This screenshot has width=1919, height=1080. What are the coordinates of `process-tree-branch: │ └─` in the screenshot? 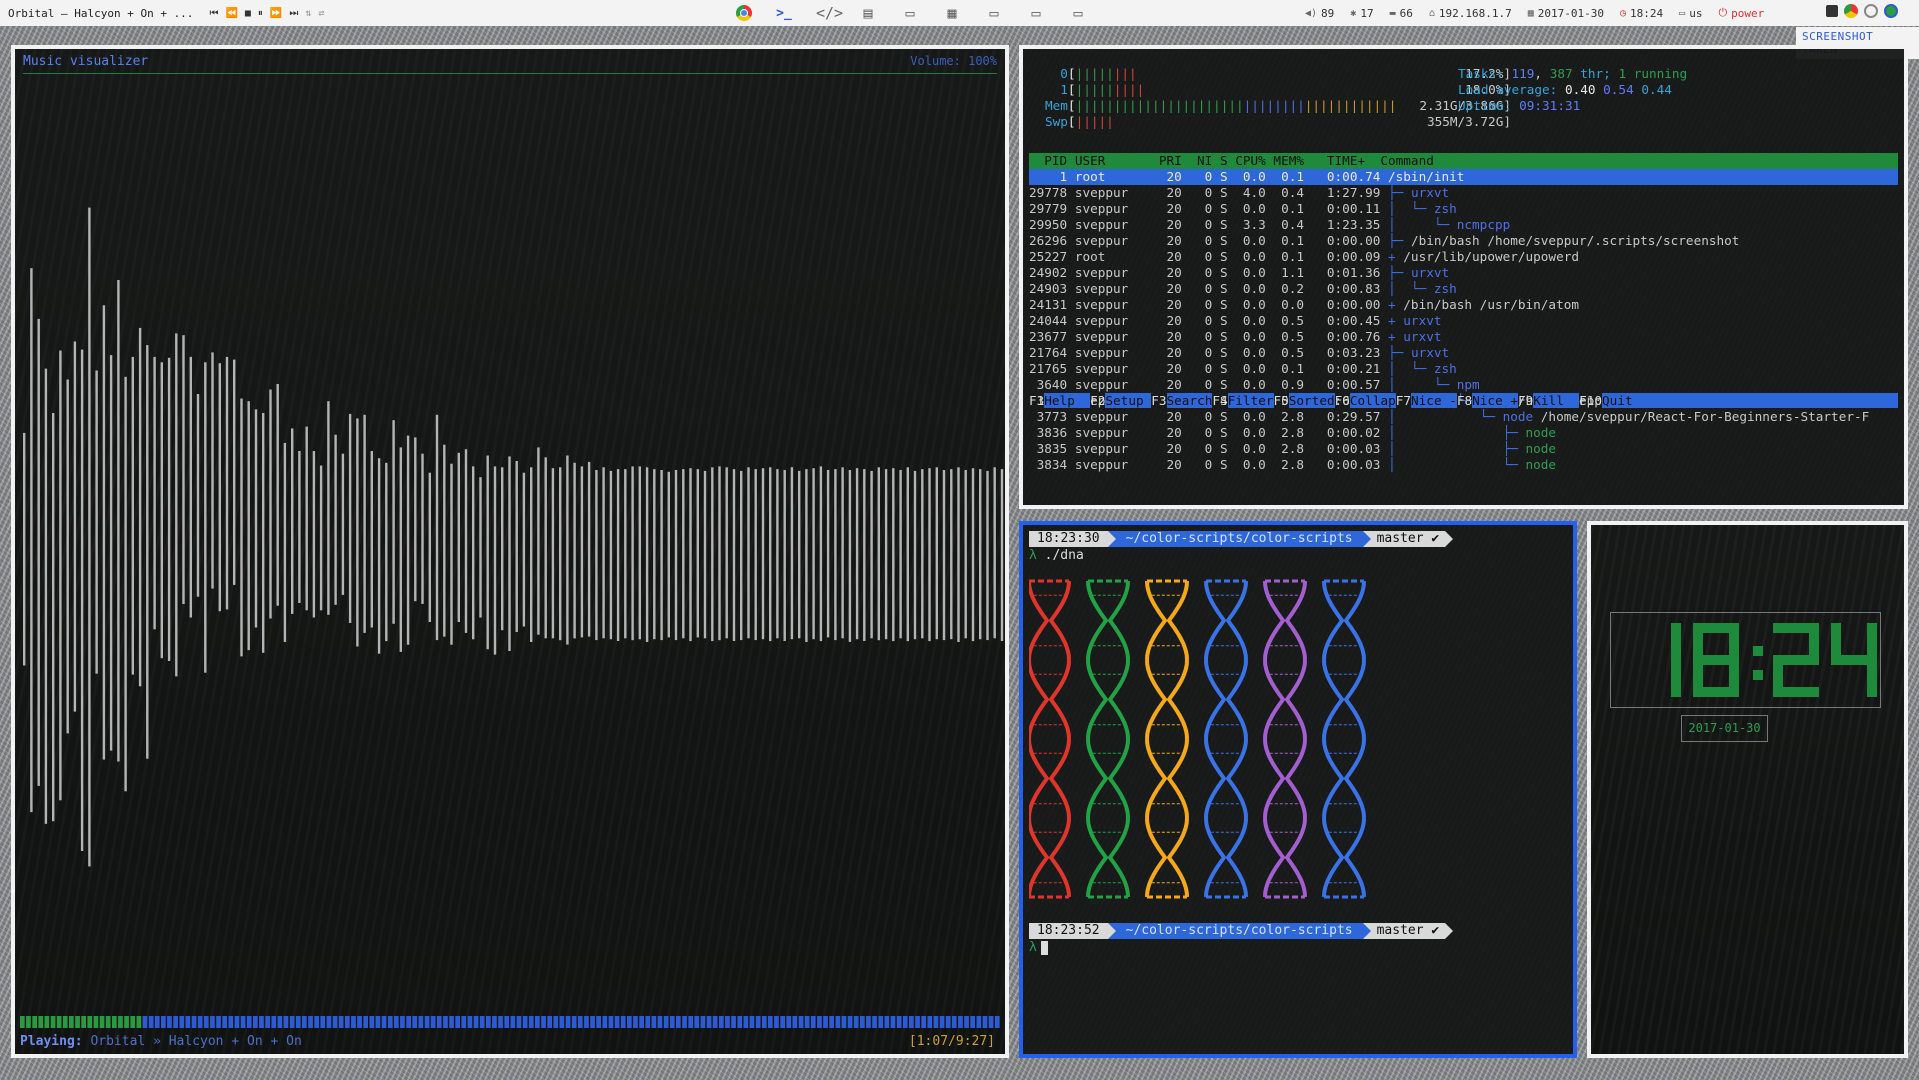 It's located at (1445, 416).